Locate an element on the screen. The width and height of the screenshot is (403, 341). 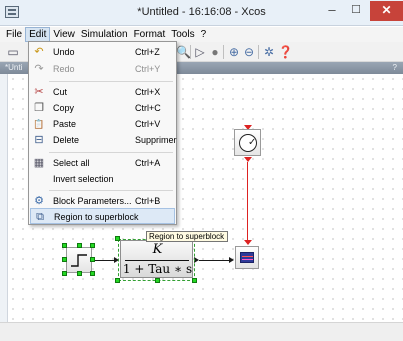
step-function-icon is located at coordinates (79, 260).